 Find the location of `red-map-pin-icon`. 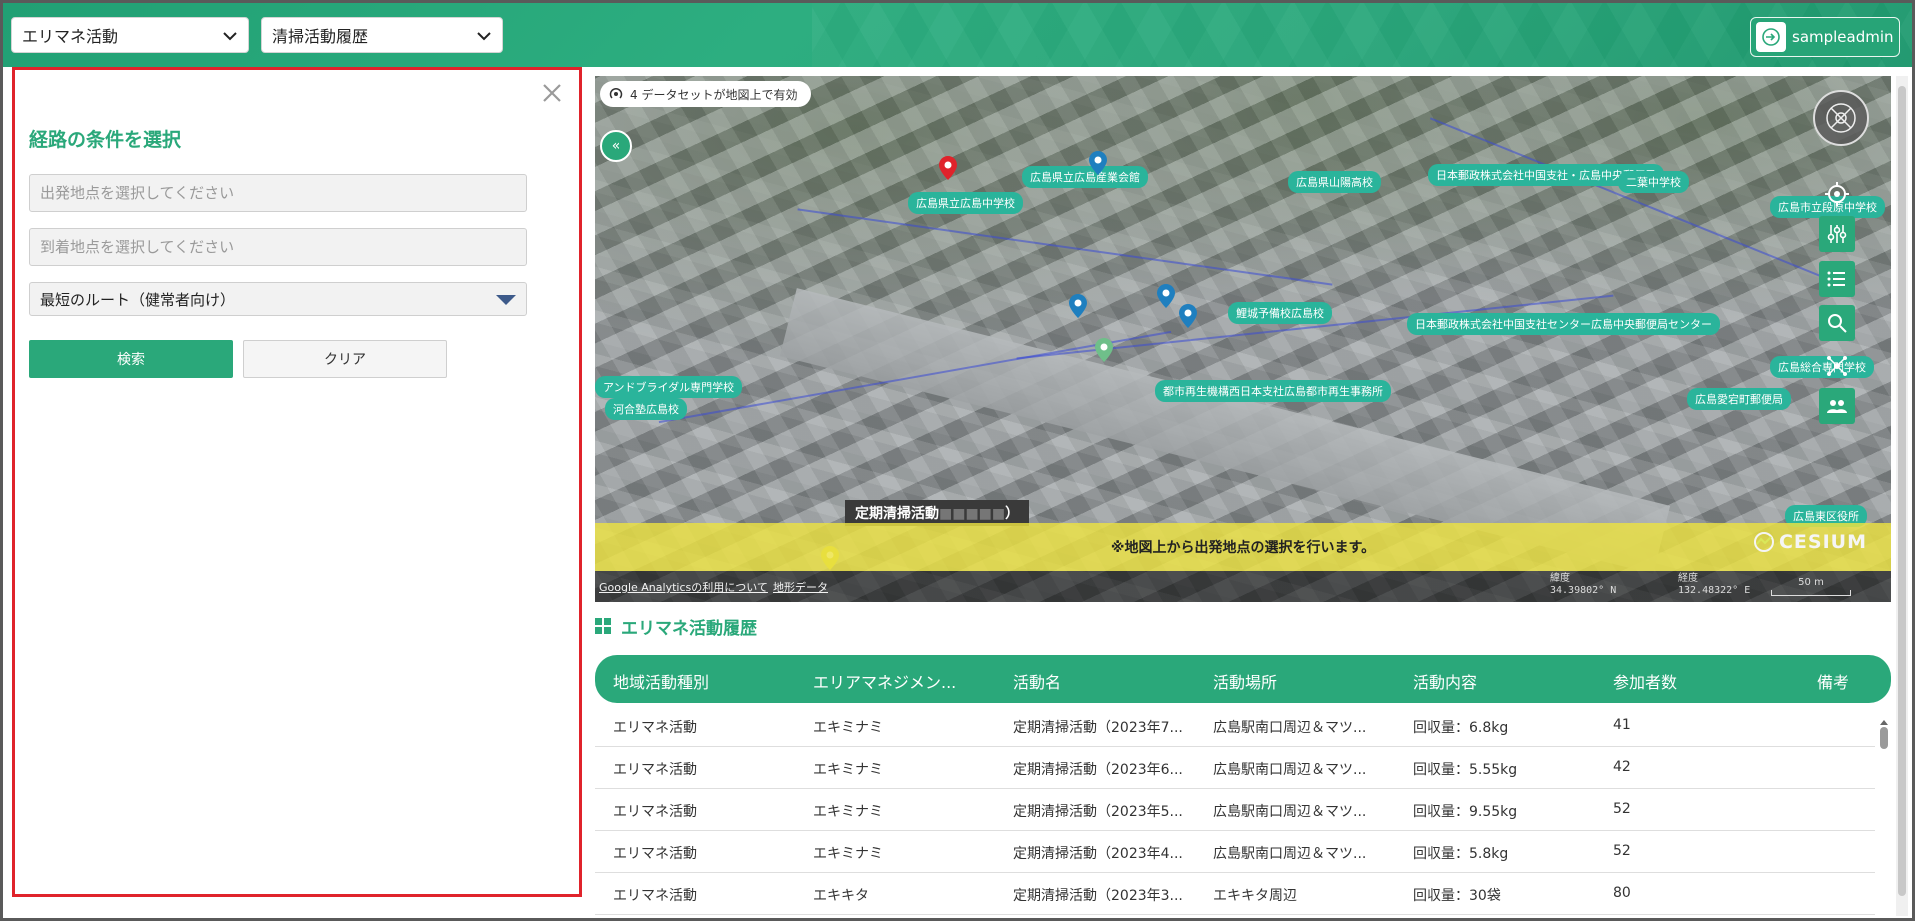

red-map-pin-icon is located at coordinates (948, 168).